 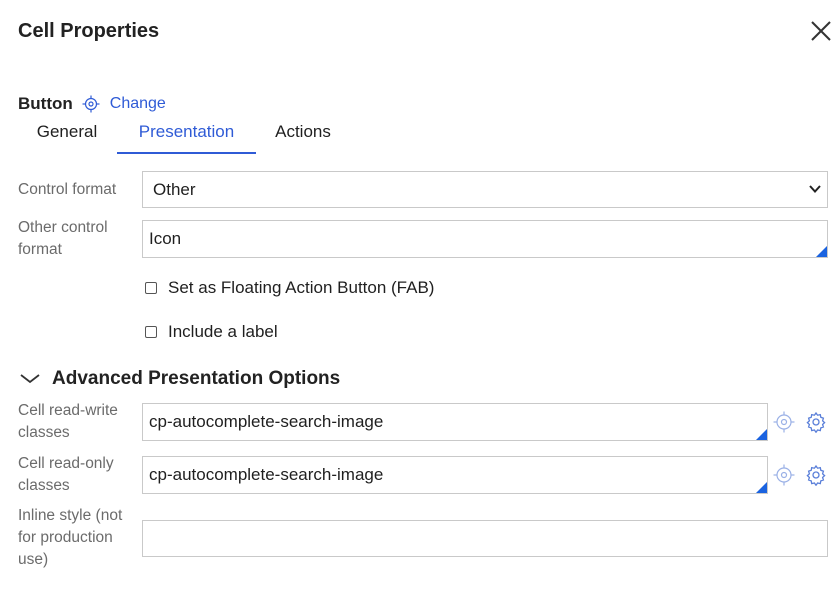 I want to click on read-write-classes-input: cp-autocomplete-search-image, so click(x=455, y=422).